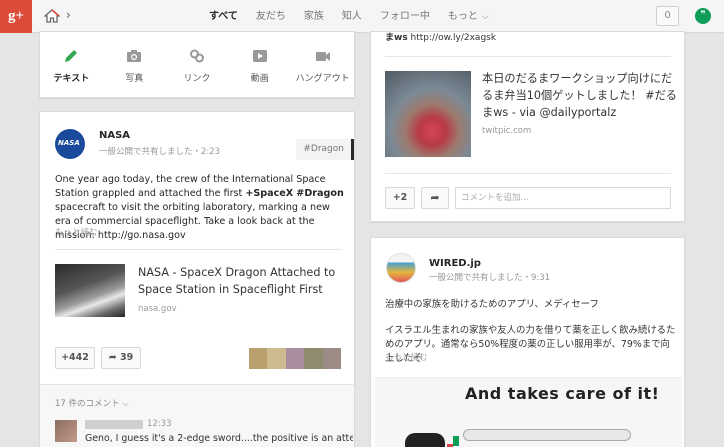 The height and width of the screenshot is (447, 724). What do you see at coordinates (269, 193) in the screenshot?
I see `mention-spacex: +SpaceX` at bounding box center [269, 193].